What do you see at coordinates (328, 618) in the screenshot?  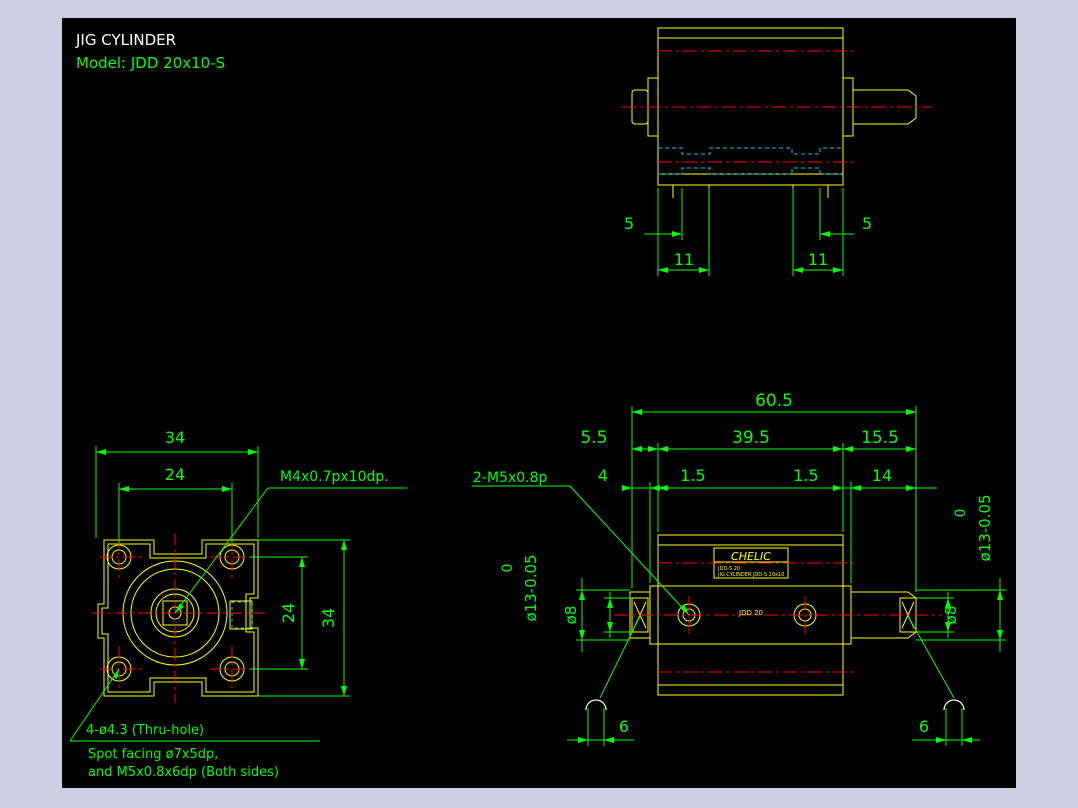 I see `end-dim-side-outer: 34` at bounding box center [328, 618].